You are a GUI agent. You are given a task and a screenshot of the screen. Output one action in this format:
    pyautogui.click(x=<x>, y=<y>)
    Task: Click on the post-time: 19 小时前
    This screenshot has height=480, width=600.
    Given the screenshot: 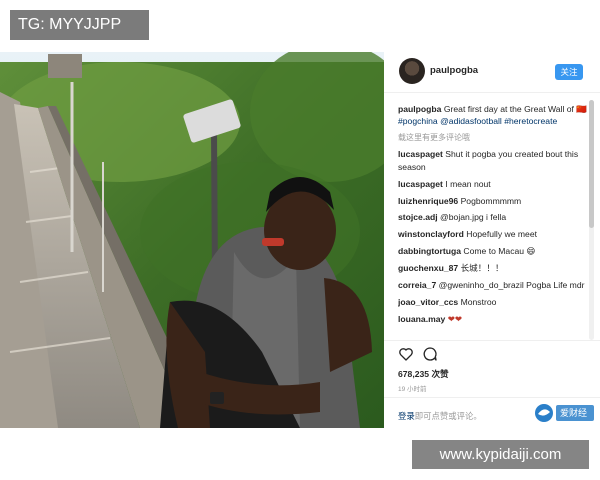 What is the action you would take?
    pyautogui.click(x=412, y=389)
    